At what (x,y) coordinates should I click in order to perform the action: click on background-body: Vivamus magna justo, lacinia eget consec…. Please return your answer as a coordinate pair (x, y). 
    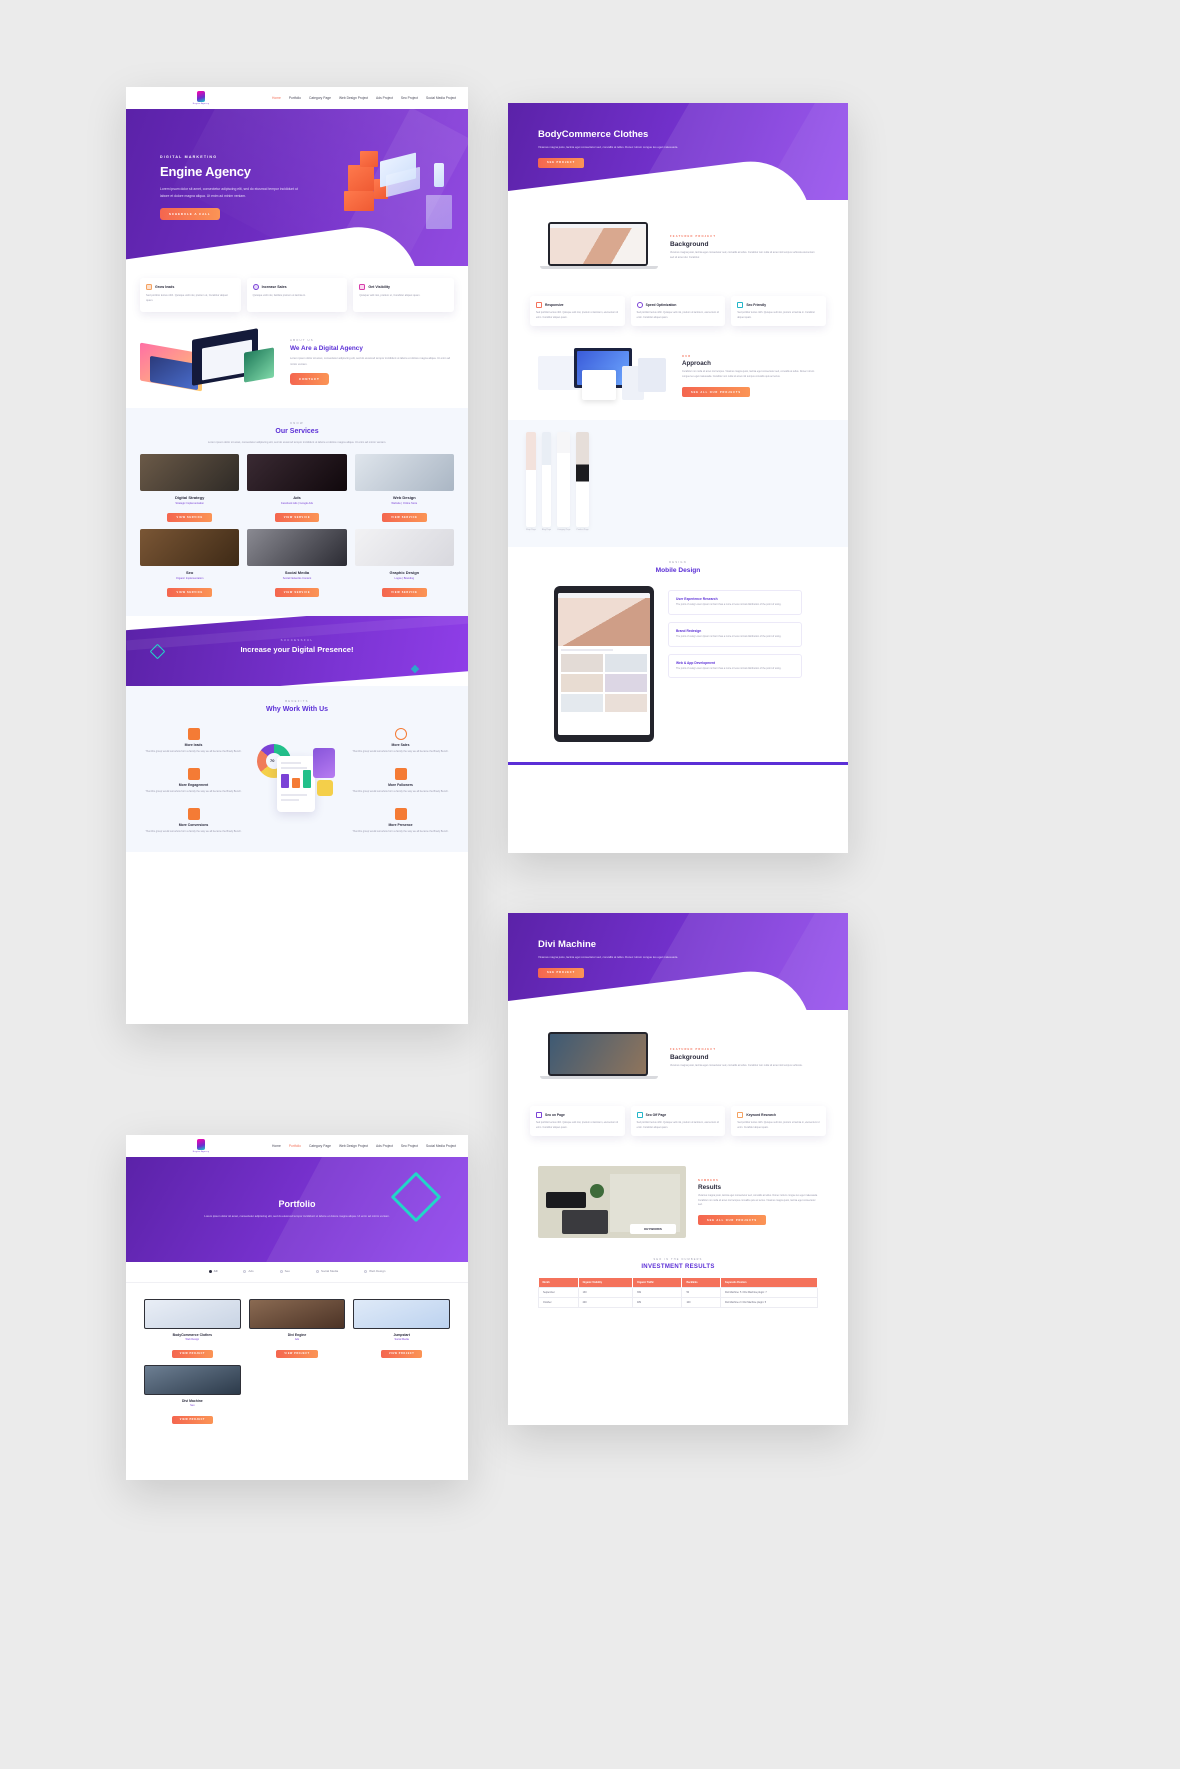
    Looking at the image, I should click on (742, 255).